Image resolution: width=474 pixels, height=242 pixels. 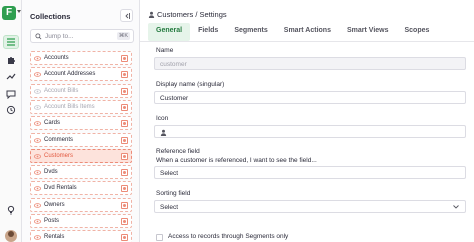 I want to click on collection-item-label: Dvds, so click(x=51, y=172).